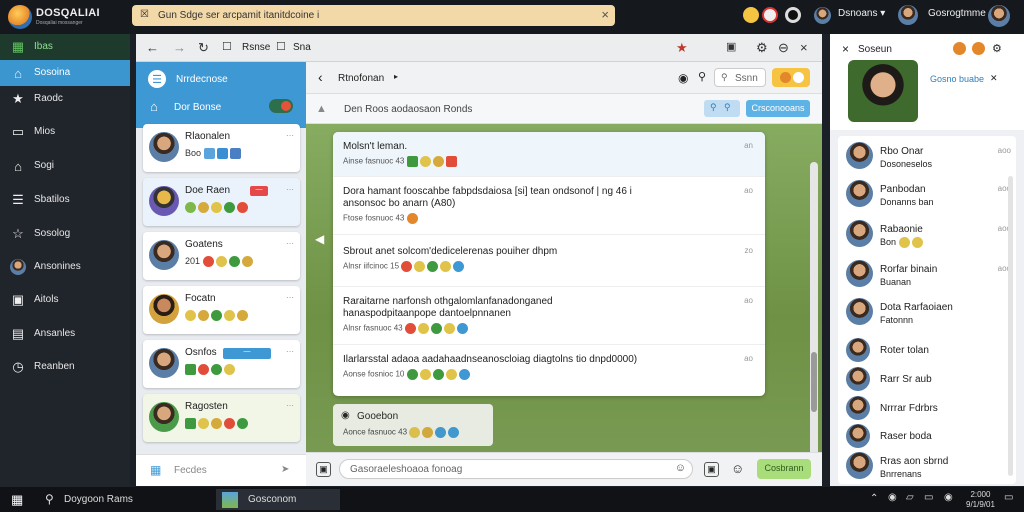 Image resolution: width=1024 pixels, height=512 pixels. What do you see at coordinates (65, 47) in the screenshot?
I see `sidebar-item-ibas: ▦ Ibas` at bounding box center [65, 47].